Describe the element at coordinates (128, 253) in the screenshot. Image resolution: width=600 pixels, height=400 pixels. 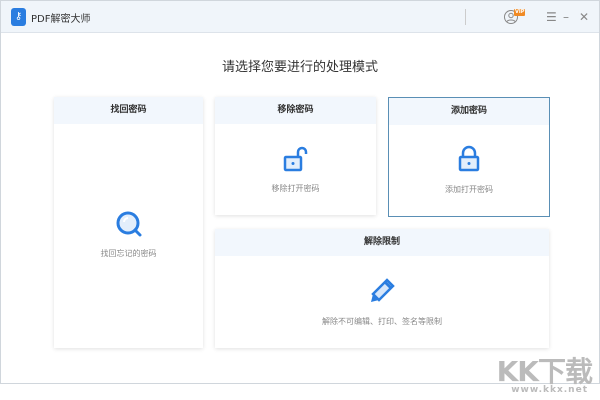
I see `card-description: 找回忘记的密码` at that location.